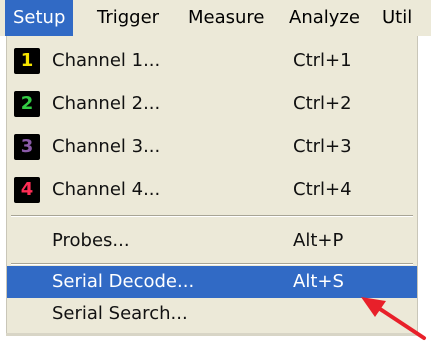 The width and height of the screenshot is (431, 347). Describe the element at coordinates (393, 318) in the screenshot. I see `annotation-arrow-icon` at that location.